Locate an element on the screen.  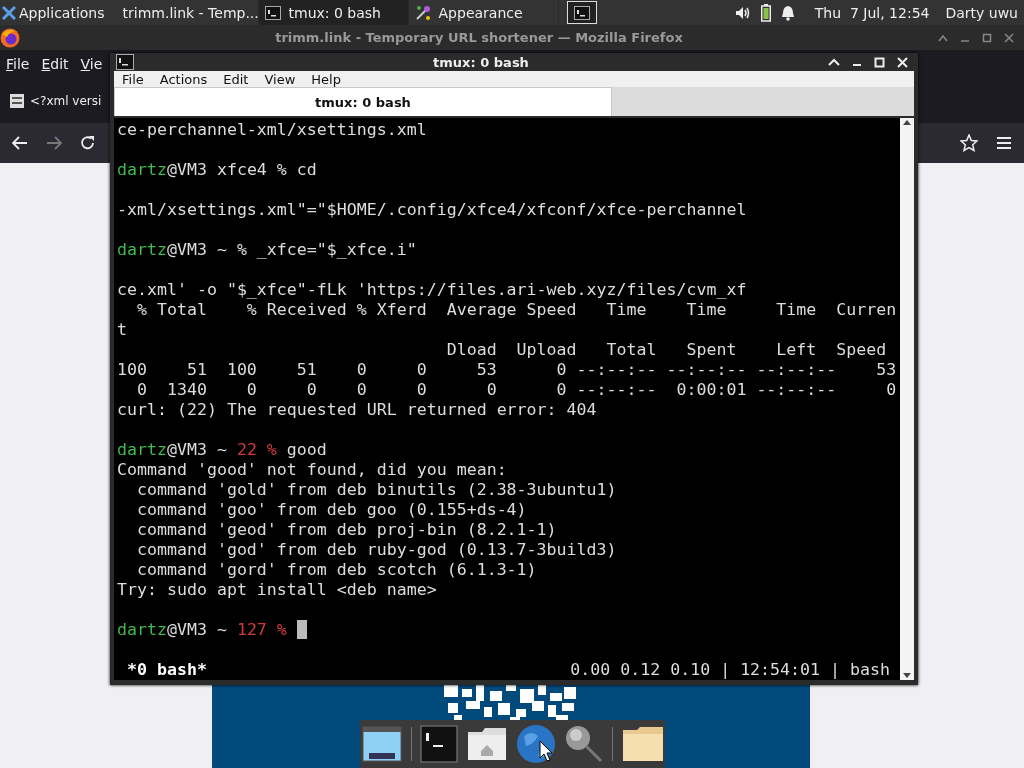
terminal-line: 0 1340 0 0 0 0 0 0 --:--:-- 0:00:01 --:--:-- 0 is located at coordinates (516, 390).